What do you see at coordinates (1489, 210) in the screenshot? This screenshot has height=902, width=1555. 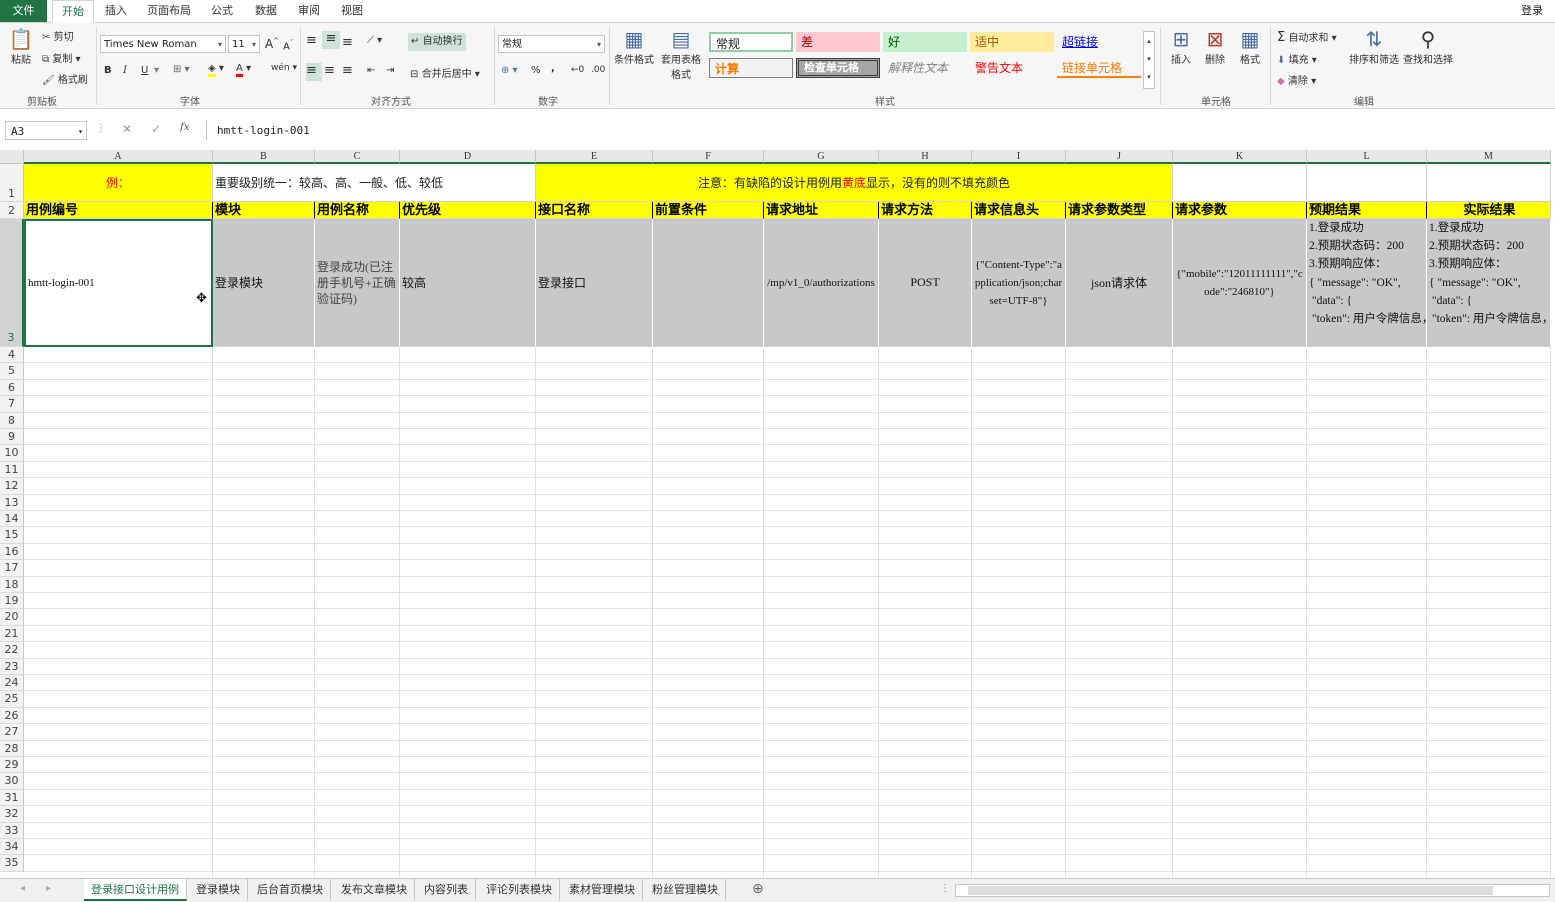 I see `header-actual: 实际结果` at bounding box center [1489, 210].